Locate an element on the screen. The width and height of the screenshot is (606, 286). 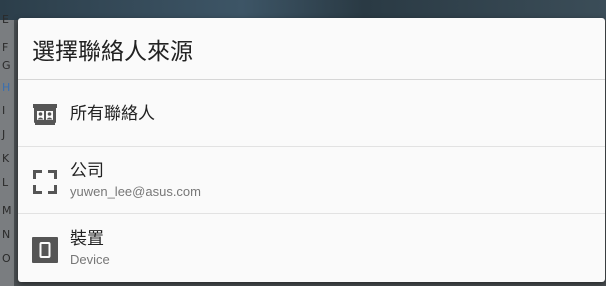
option-sublabel: Device is located at coordinates (90, 259).